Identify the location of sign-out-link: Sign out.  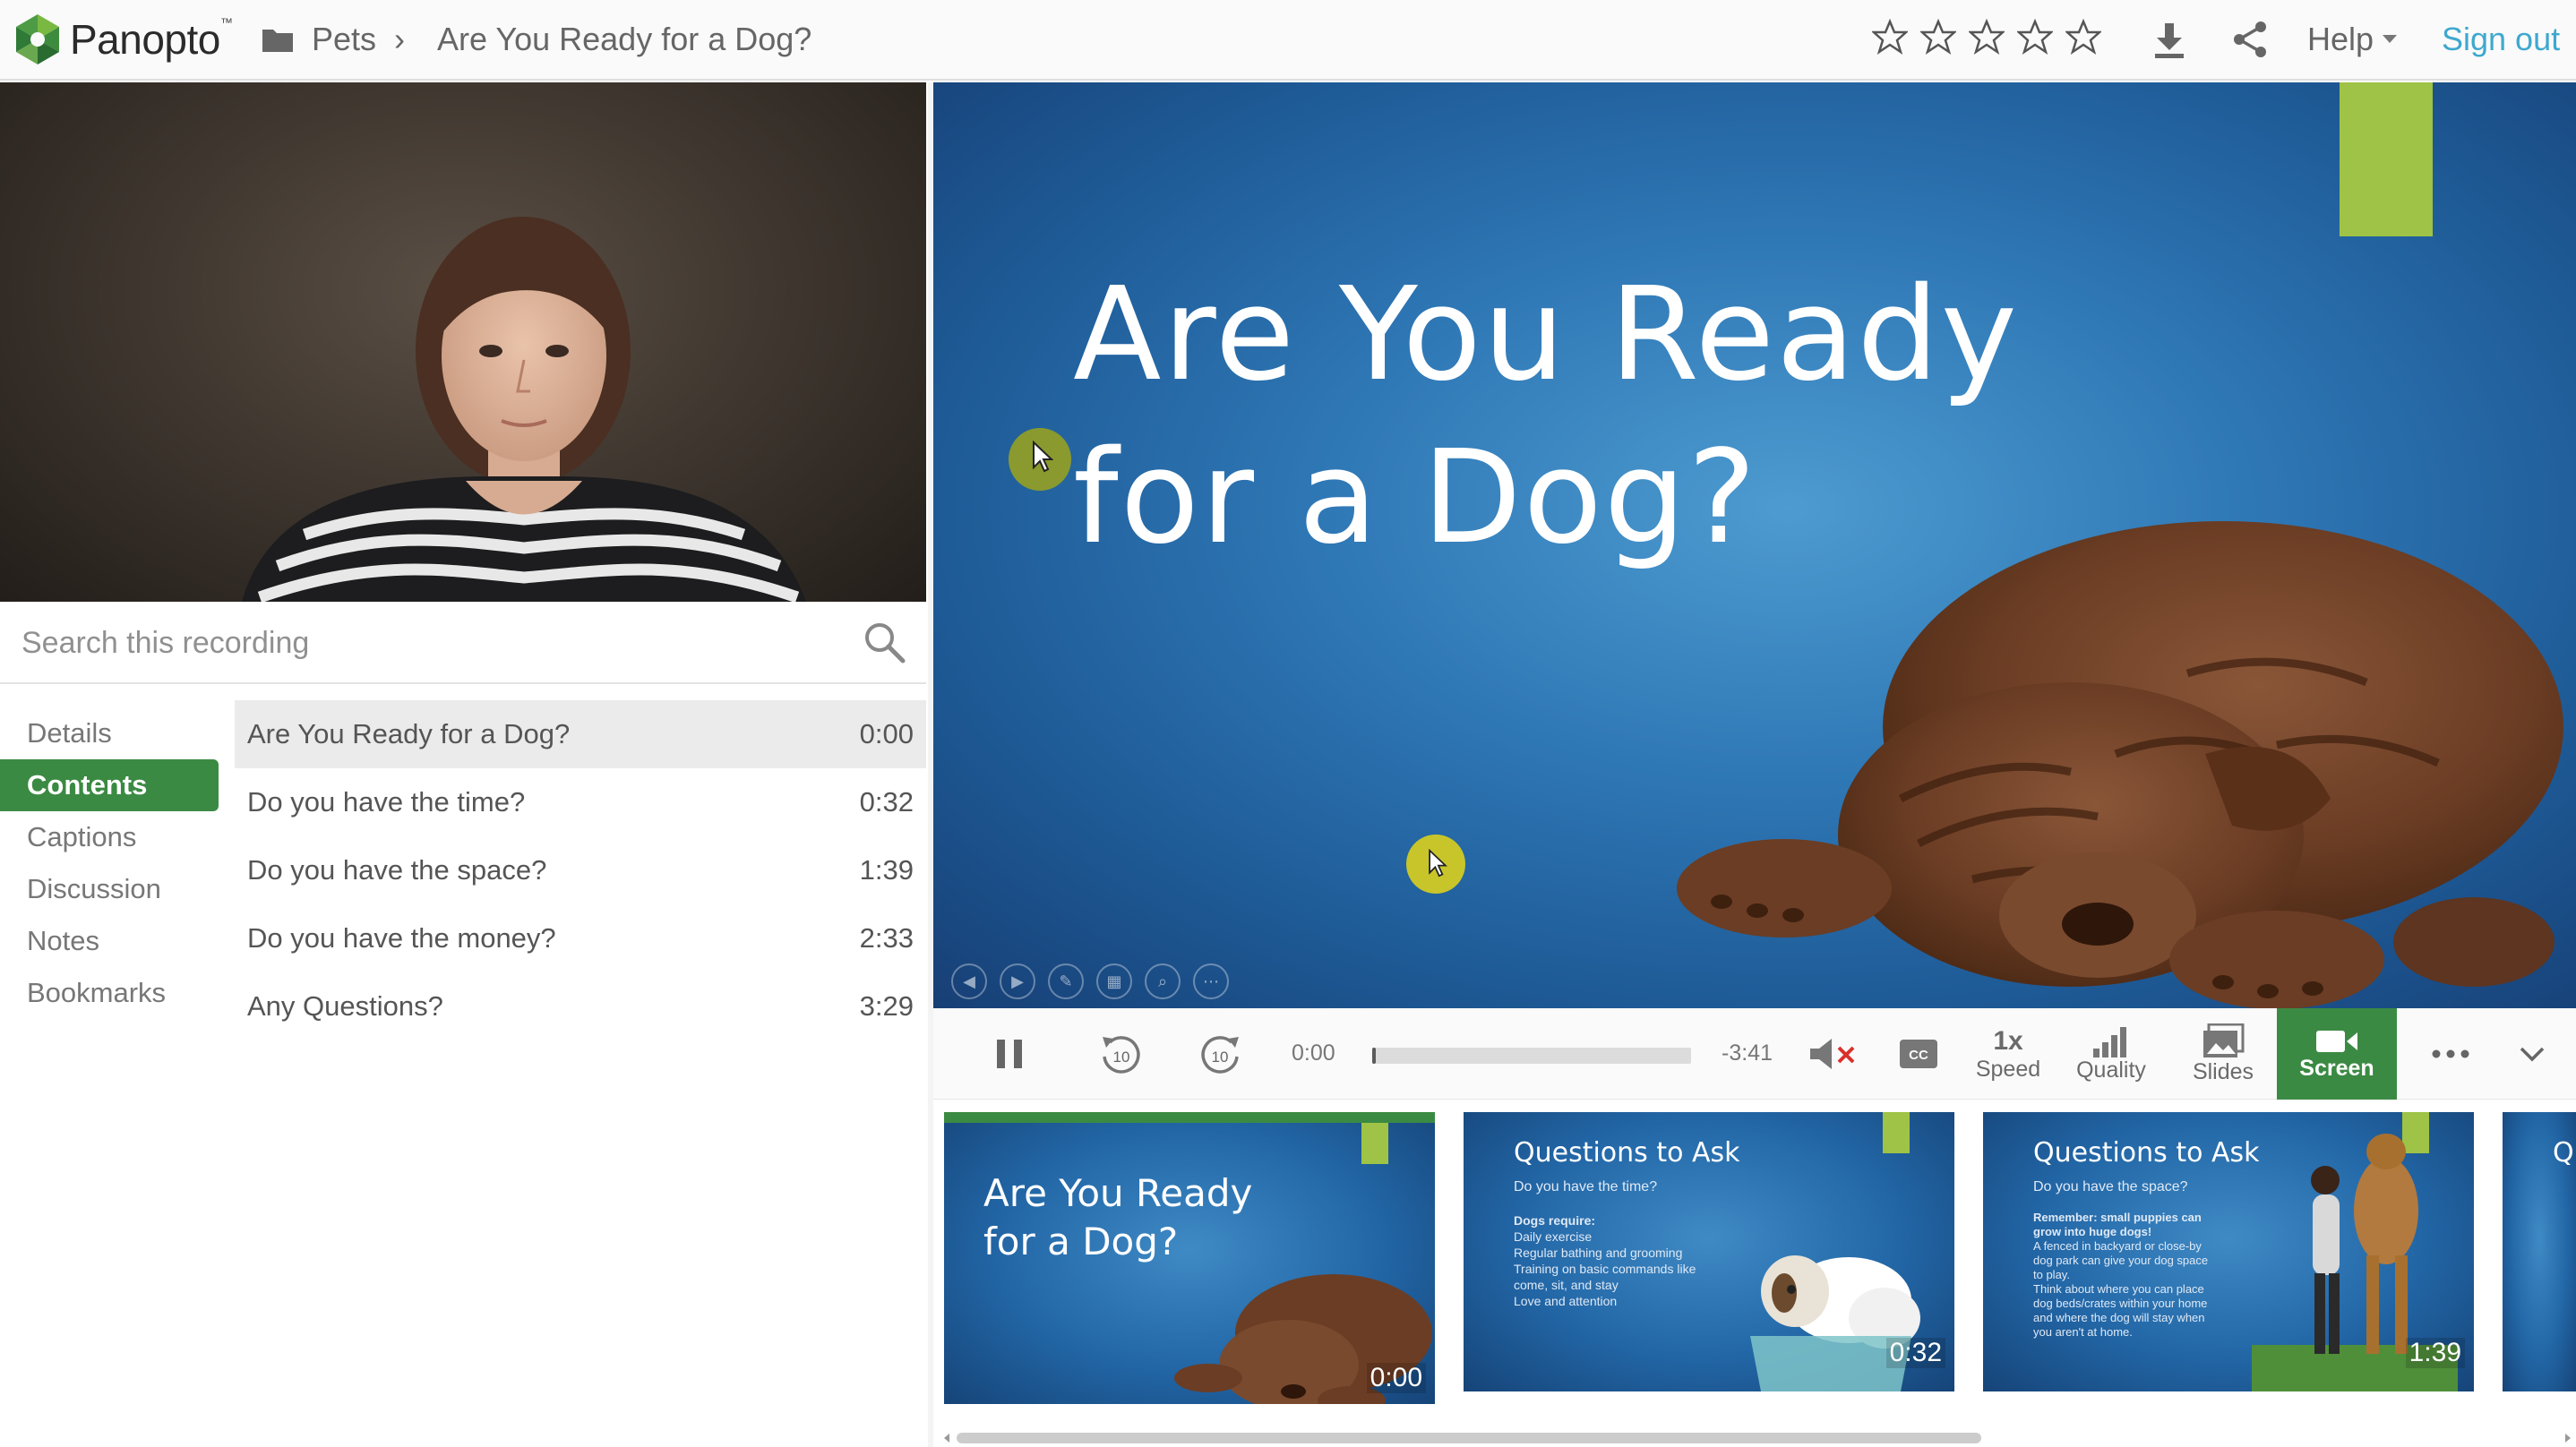
(2501, 39).